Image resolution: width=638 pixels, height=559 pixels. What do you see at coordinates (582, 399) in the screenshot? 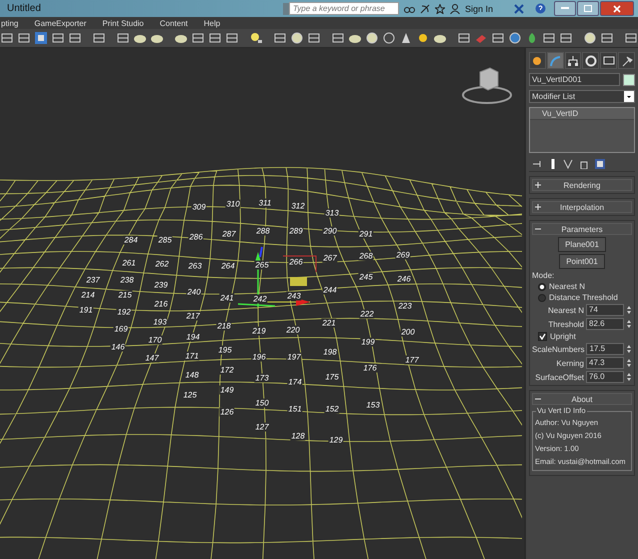
I see `rollout-header: About` at bounding box center [582, 399].